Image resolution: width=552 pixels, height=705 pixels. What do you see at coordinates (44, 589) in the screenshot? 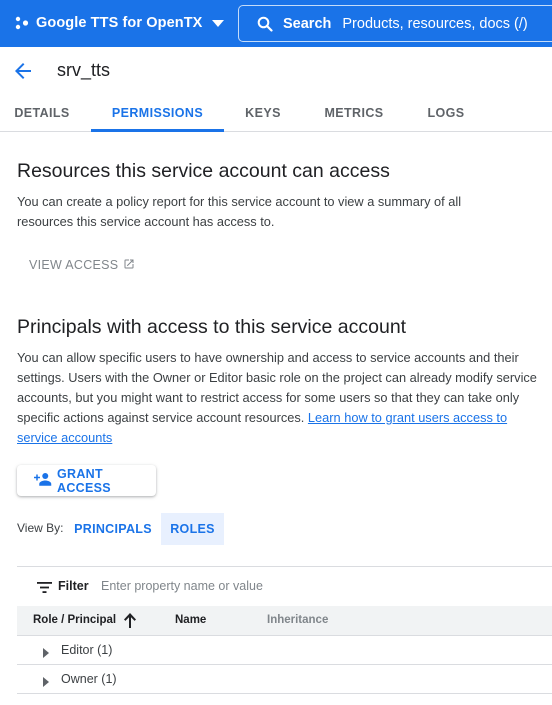
I see `filter-icon` at bounding box center [44, 589].